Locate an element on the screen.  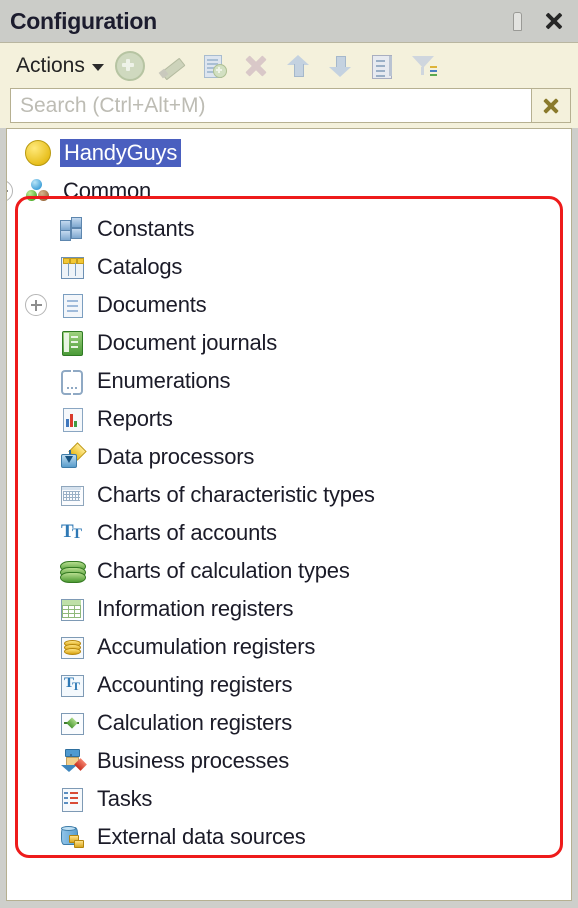
move-up-button is located at coordinates (298, 66).